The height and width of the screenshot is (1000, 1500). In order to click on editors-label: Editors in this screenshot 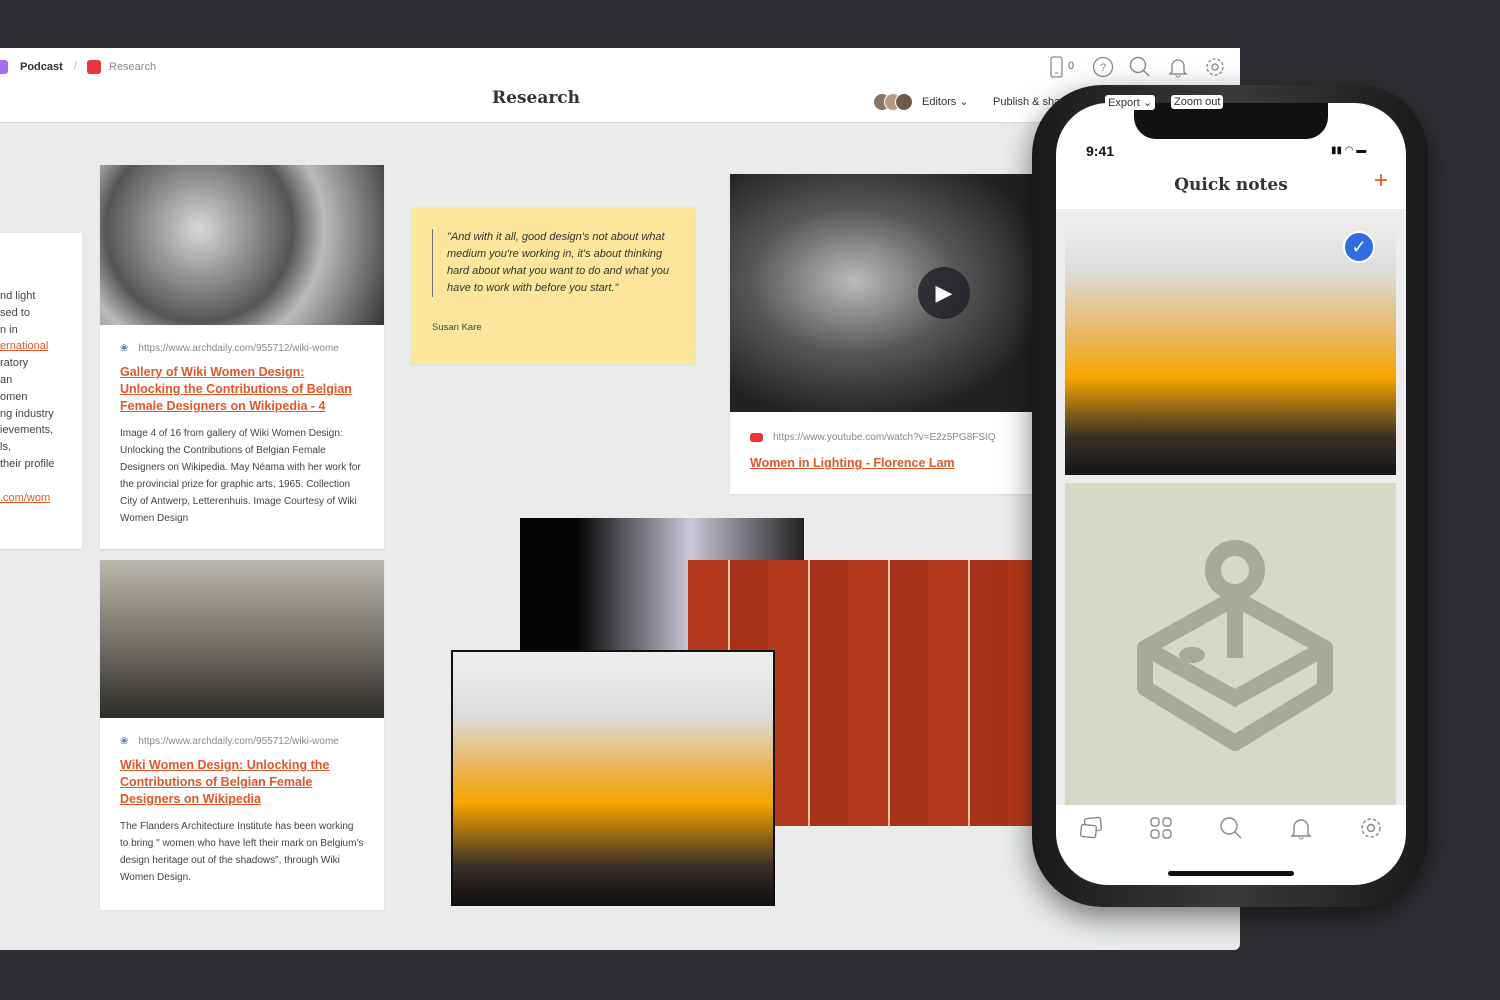, I will do `click(939, 102)`.